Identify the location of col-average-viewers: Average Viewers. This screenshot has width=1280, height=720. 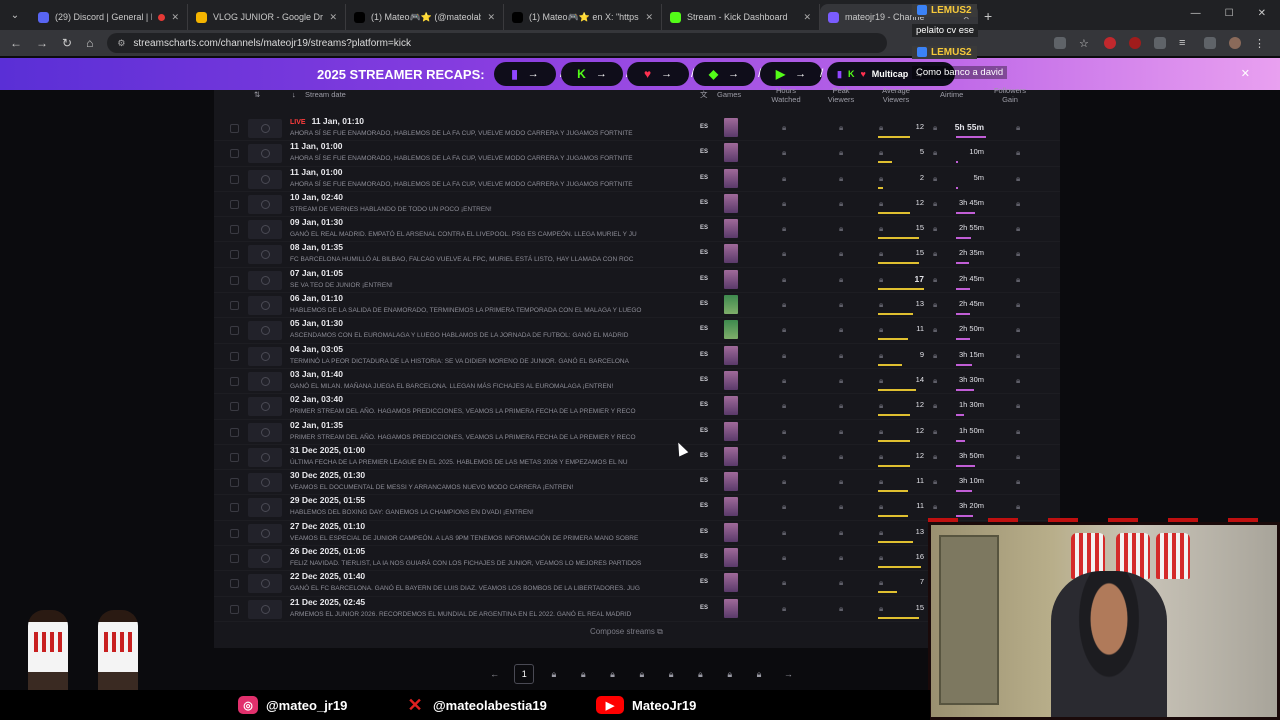
(896, 95).